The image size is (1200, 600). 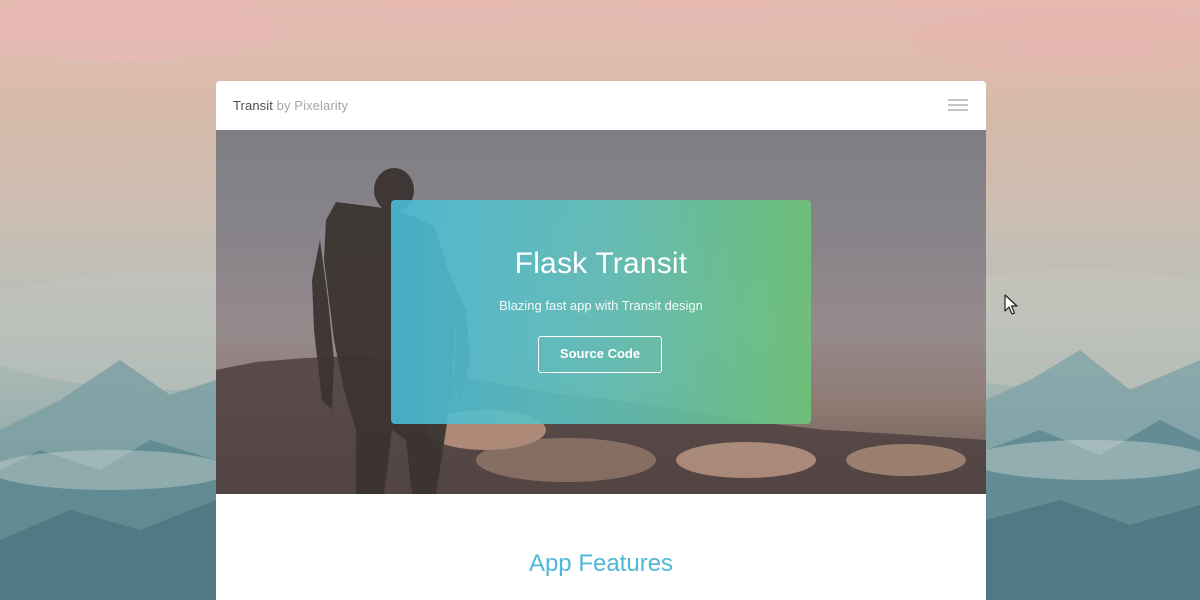 What do you see at coordinates (601, 305) in the screenshot?
I see `hero-subtitle: Blazing fast app with Transit design` at bounding box center [601, 305].